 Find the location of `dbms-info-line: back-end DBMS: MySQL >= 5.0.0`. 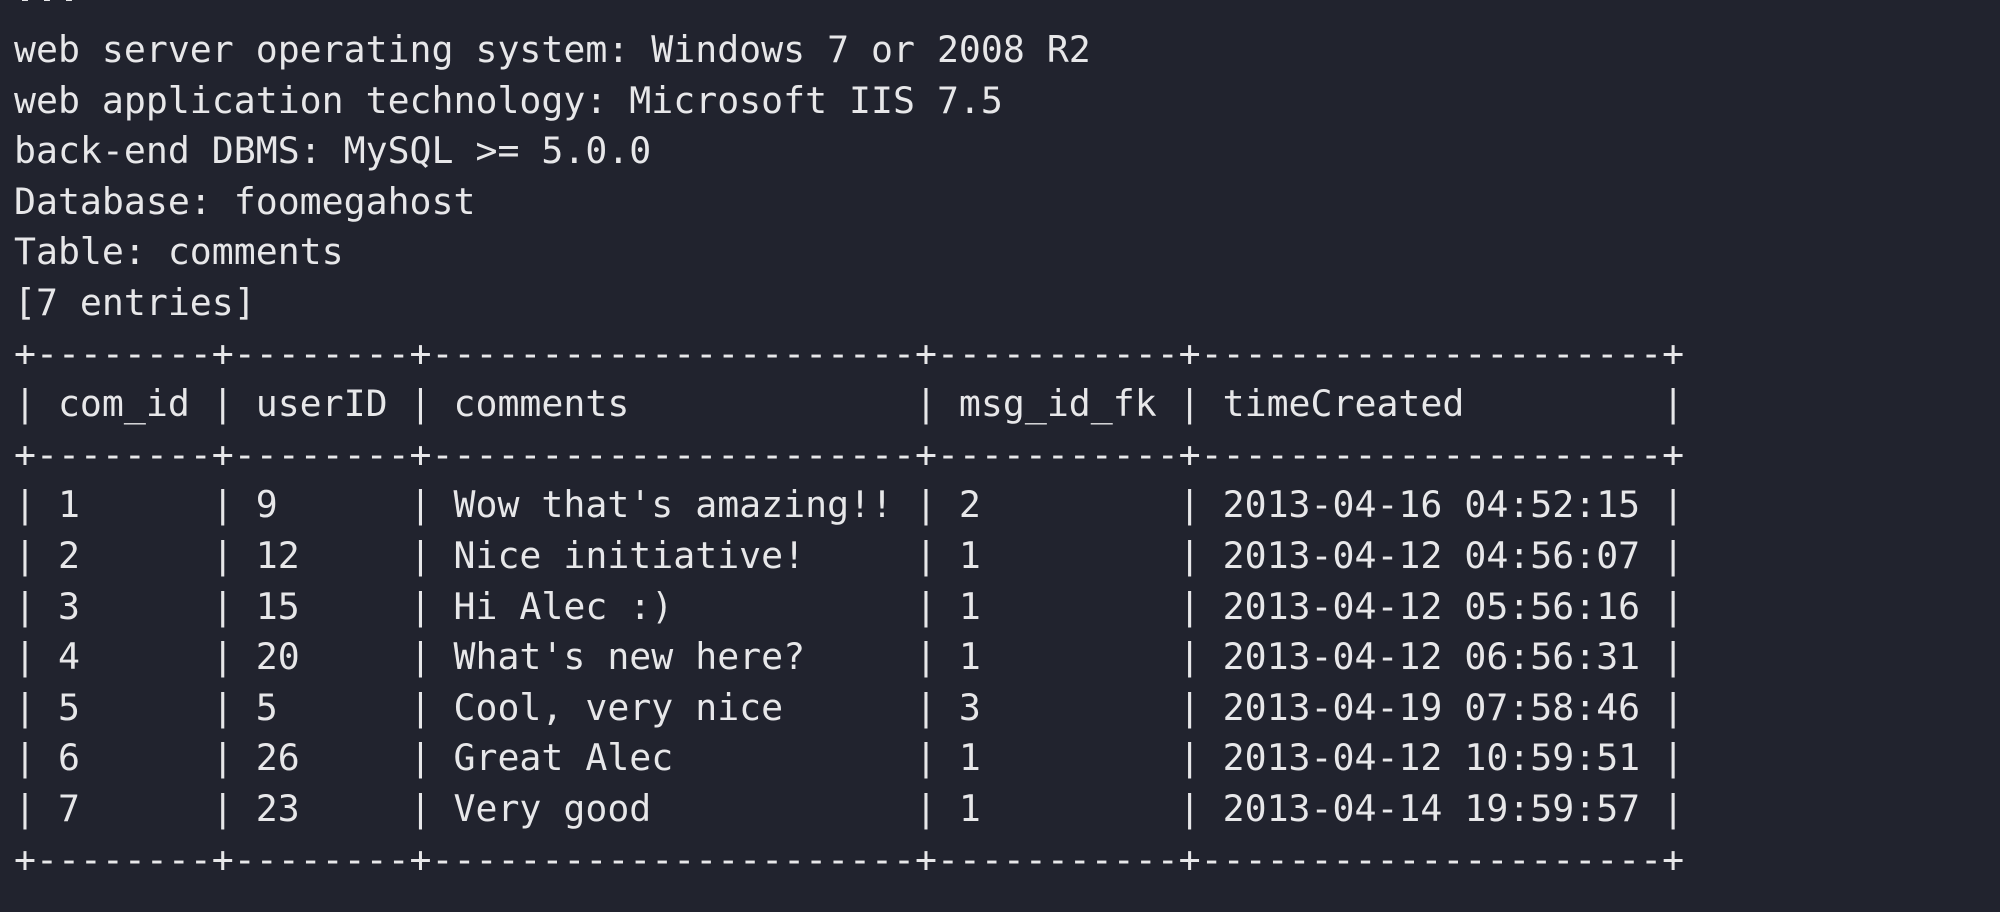

dbms-info-line: back-end DBMS: MySQL >= 5.0.0 is located at coordinates (333, 151).